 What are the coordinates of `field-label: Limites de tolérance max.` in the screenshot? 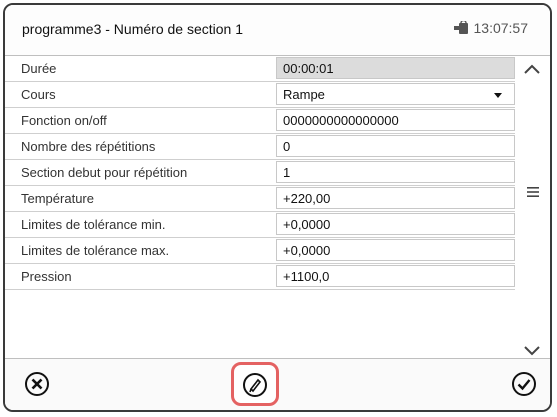 It's located at (95, 250).